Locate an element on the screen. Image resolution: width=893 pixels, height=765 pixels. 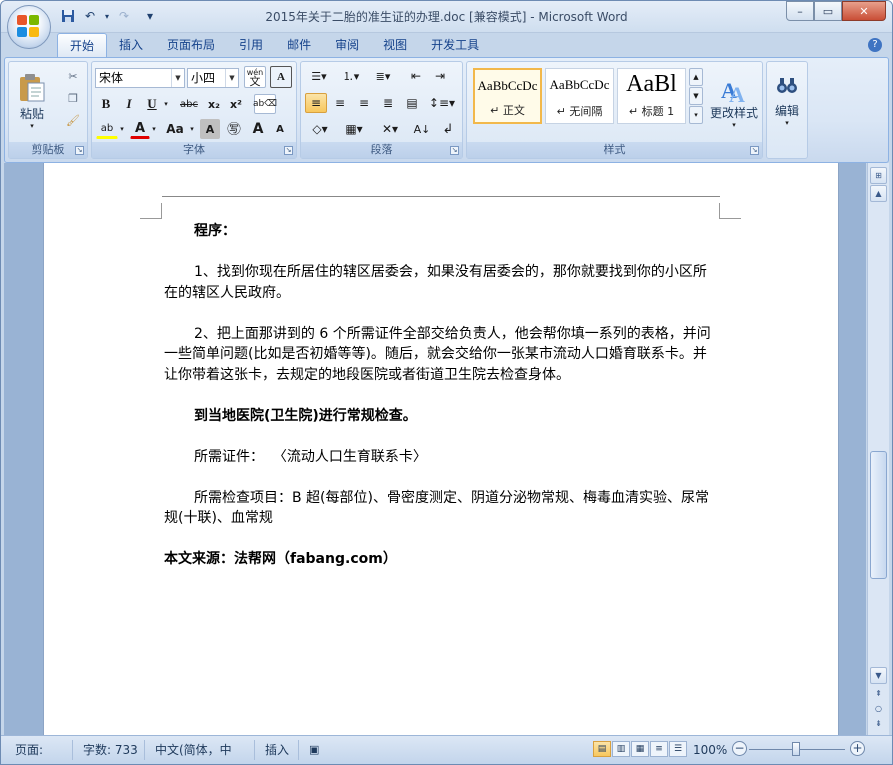
styles-launcher-icon: ↘ is located at coordinates (754, 150).